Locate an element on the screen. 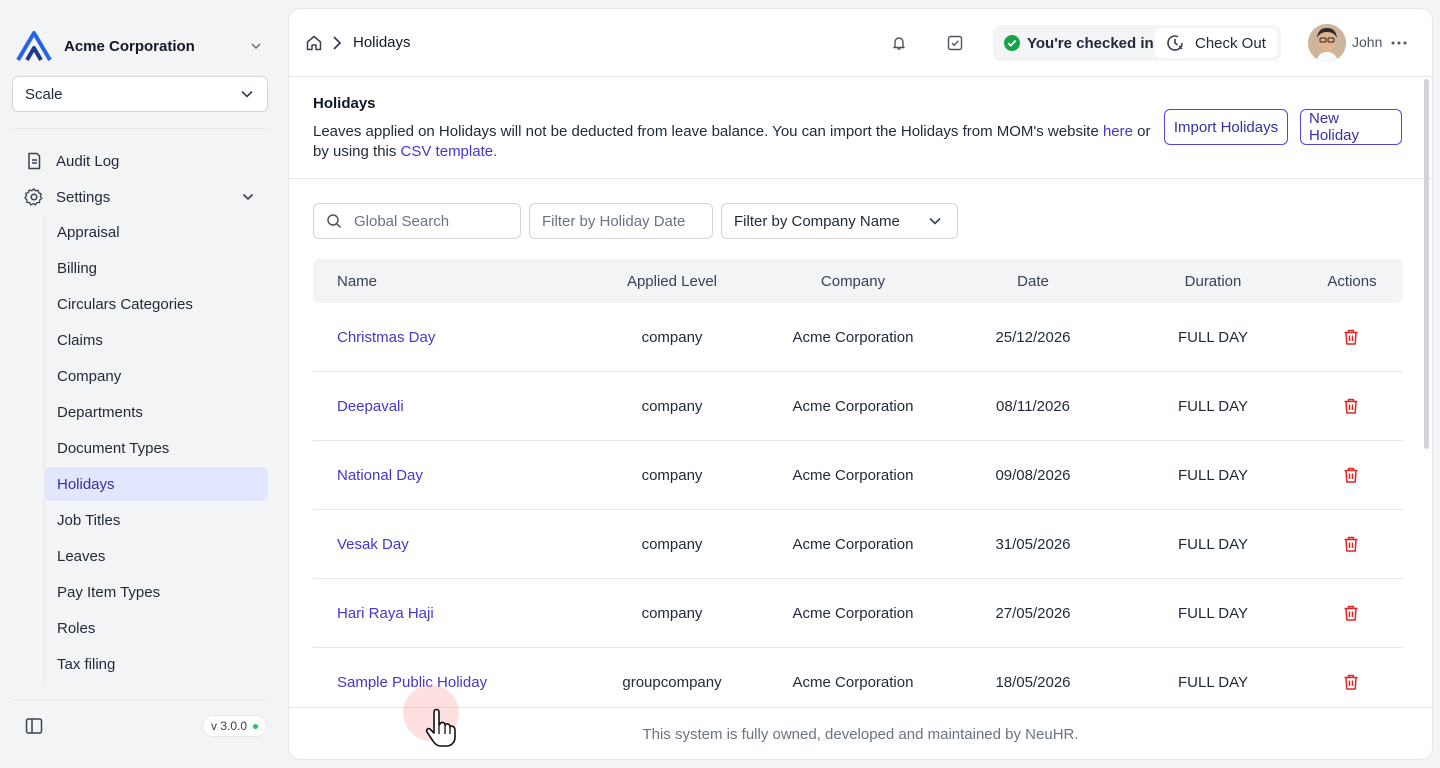  column-header-company: Company is located at coordinates (853, 281).